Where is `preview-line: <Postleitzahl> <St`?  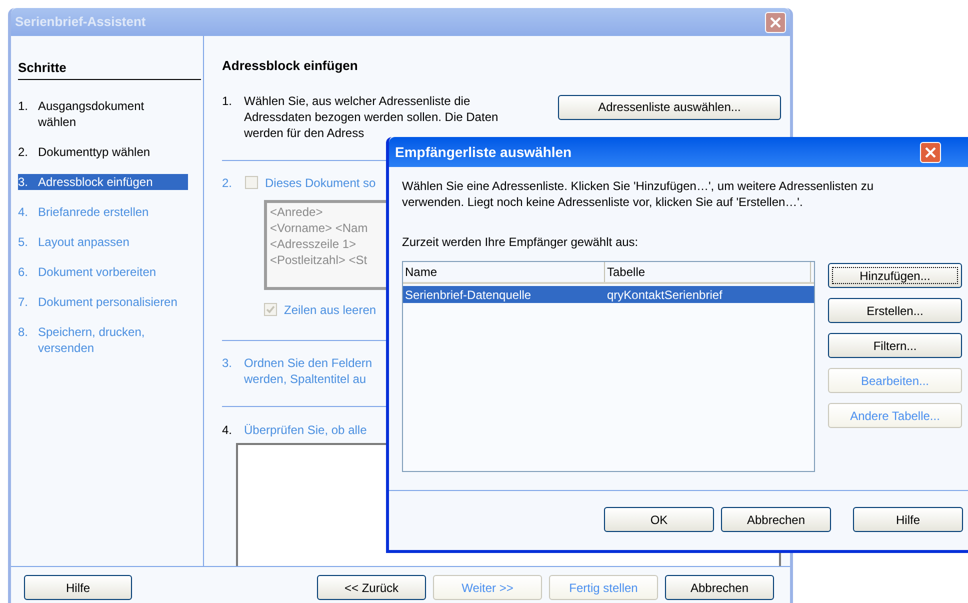
preview-line: <Postleitzahl> <St is located at coordinates (319, 260).